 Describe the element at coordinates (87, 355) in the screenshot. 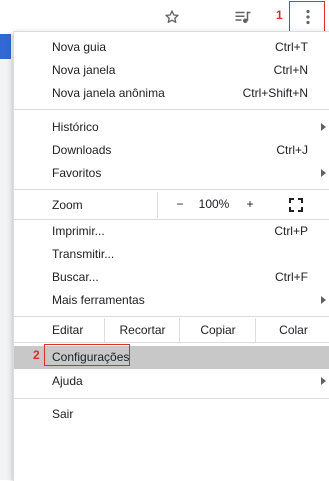

I see `settings-highlight-box` at that location.